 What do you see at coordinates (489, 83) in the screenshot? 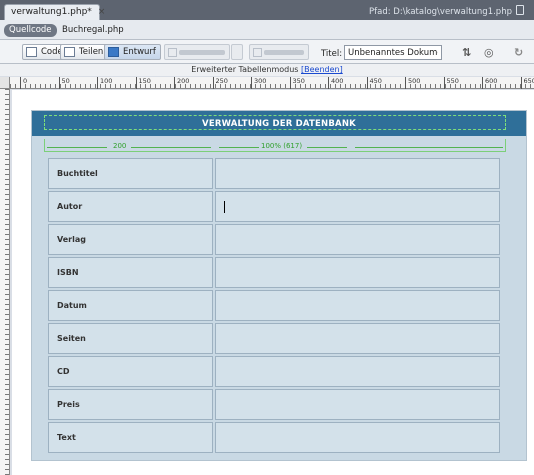
I see `ruler-tick: 600` at bounding box center [489, 83].